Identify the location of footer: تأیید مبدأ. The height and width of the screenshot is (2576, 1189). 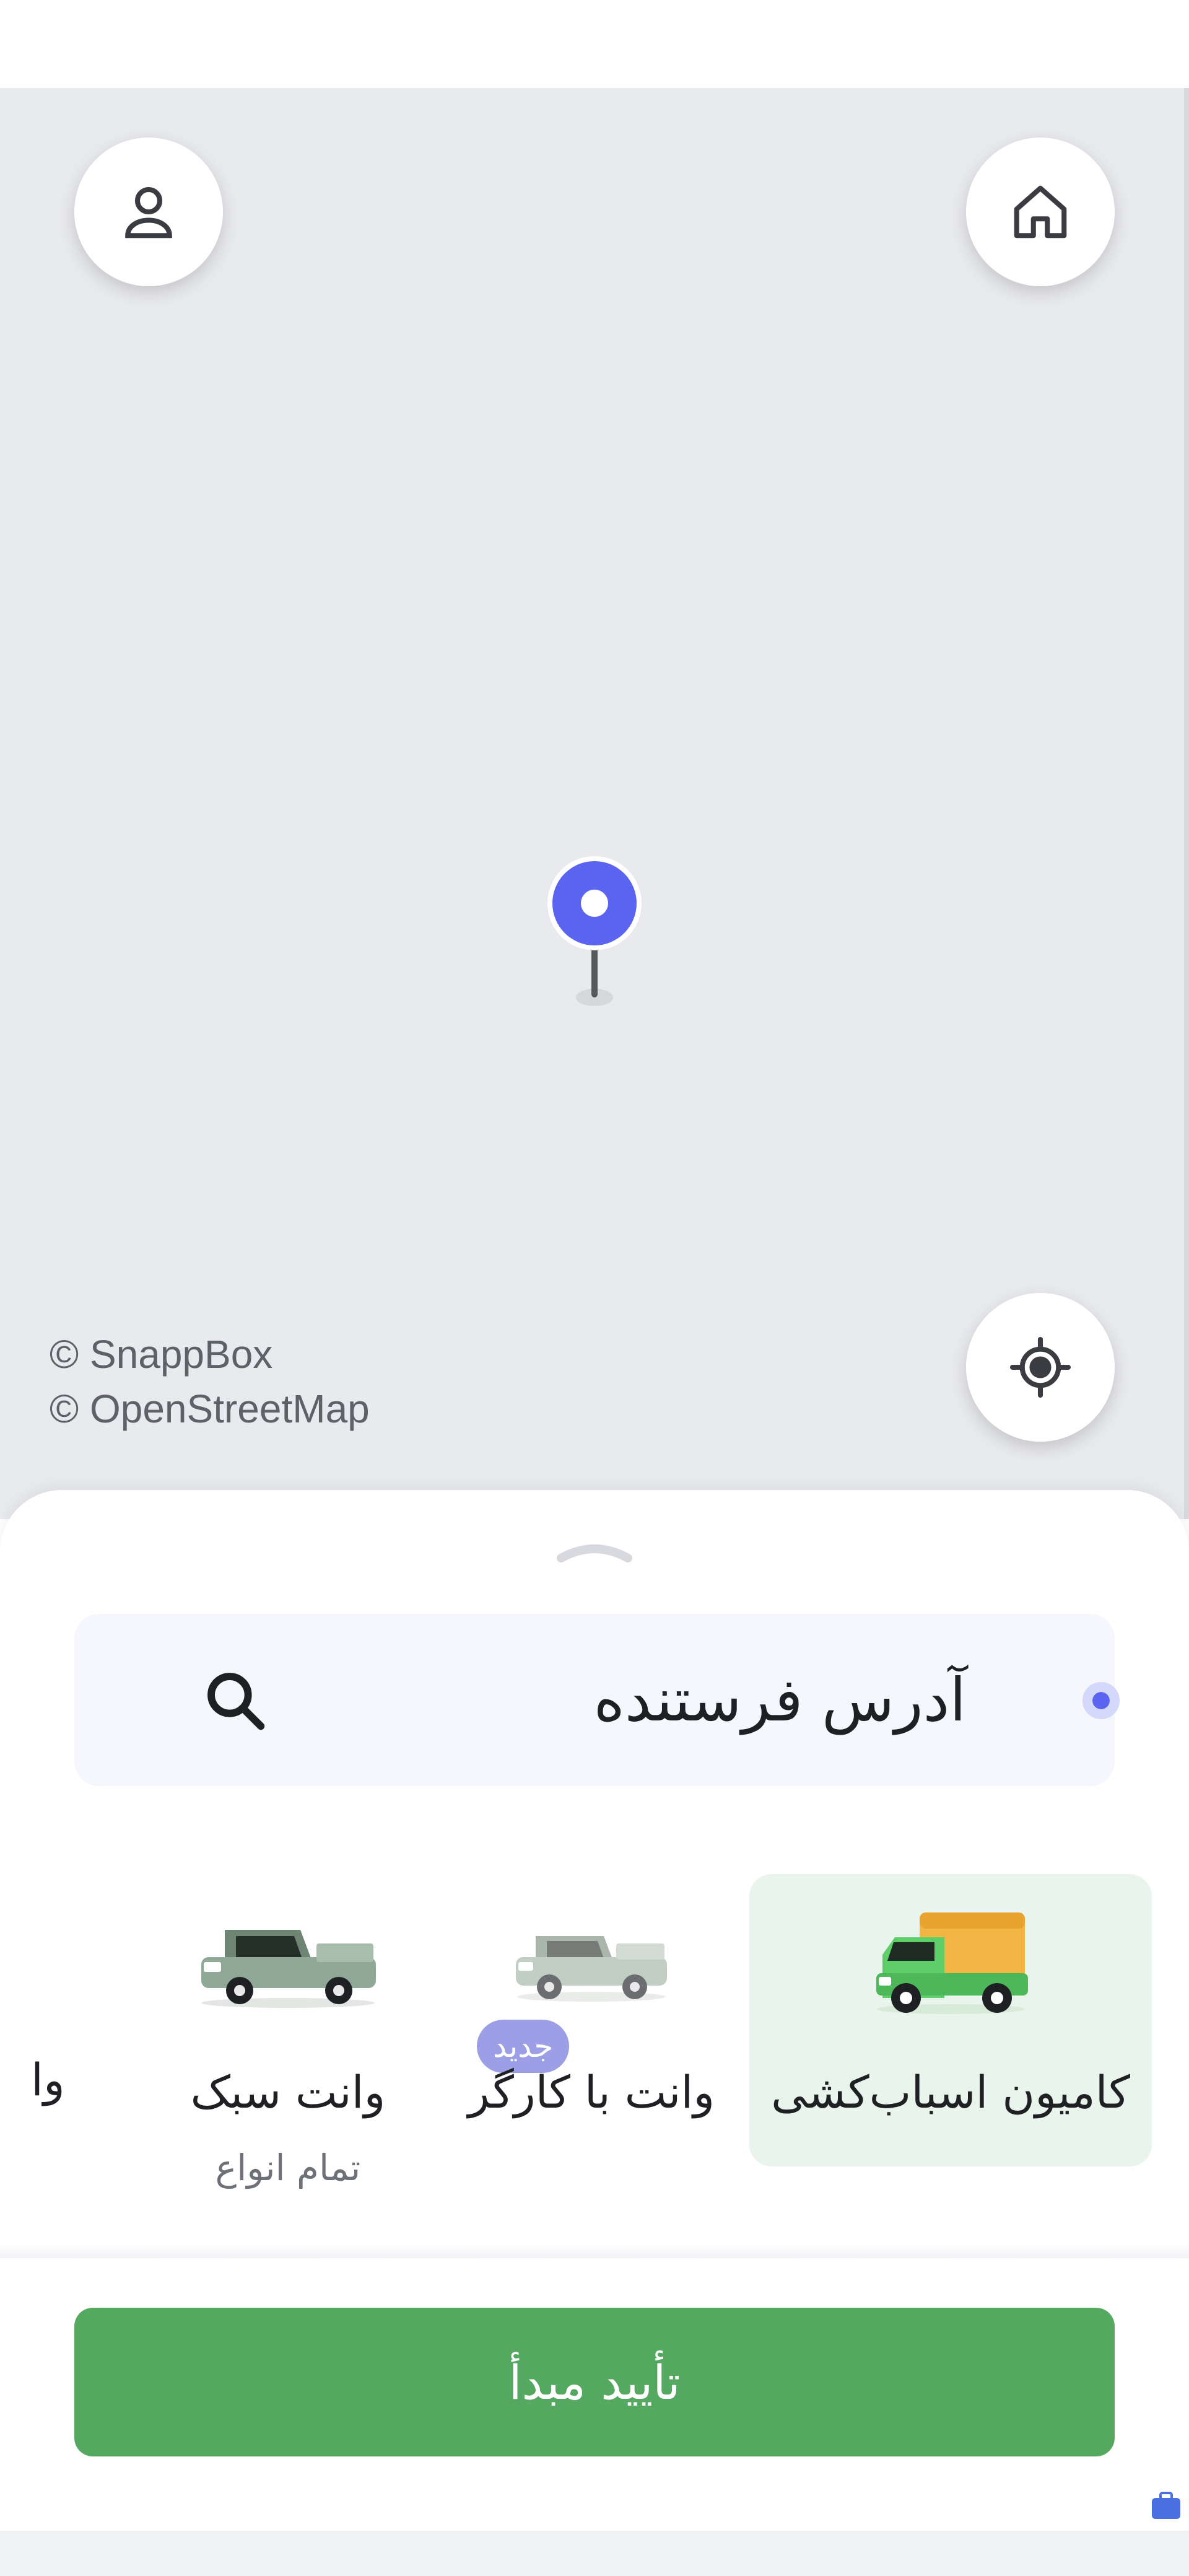
(594, 2394).